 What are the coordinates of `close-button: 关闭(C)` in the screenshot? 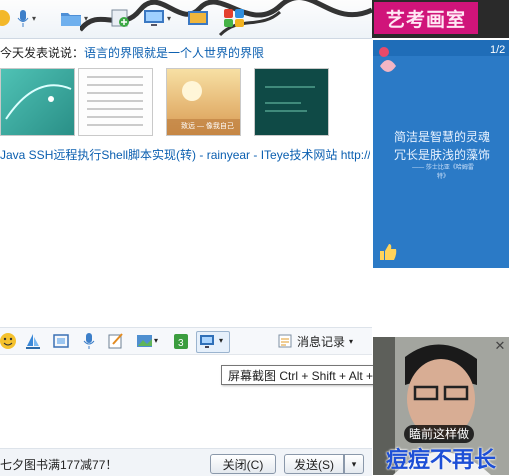 It's located at (243, 464).